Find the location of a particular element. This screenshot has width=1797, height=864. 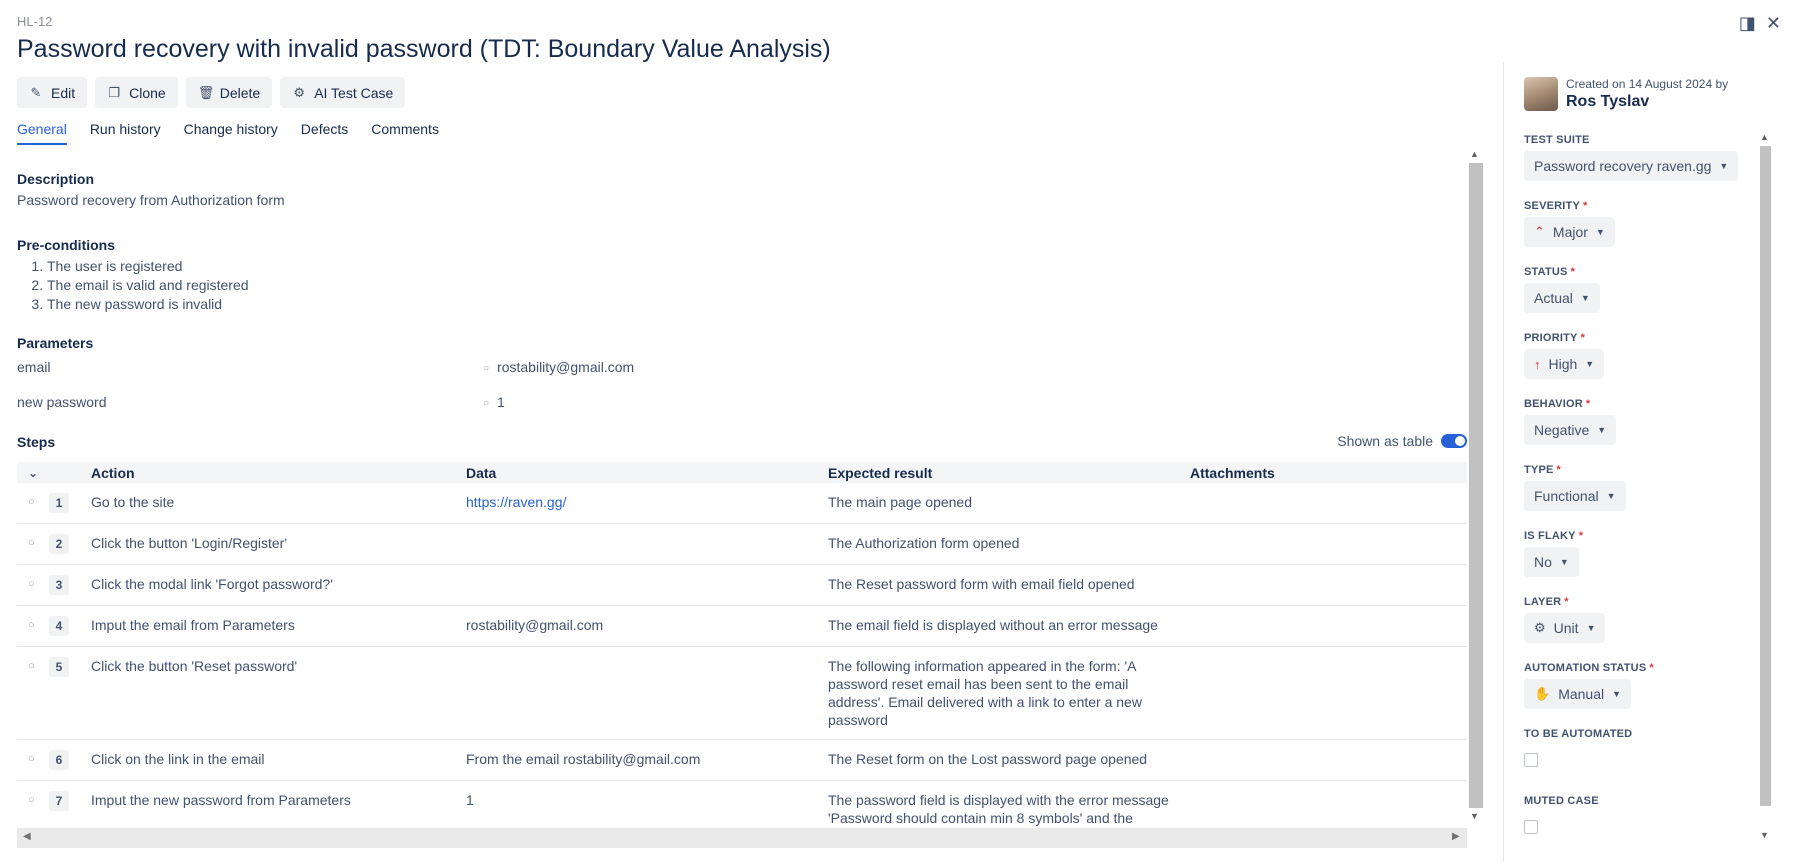

step-number: 2 is located at coordinates (59, 544).